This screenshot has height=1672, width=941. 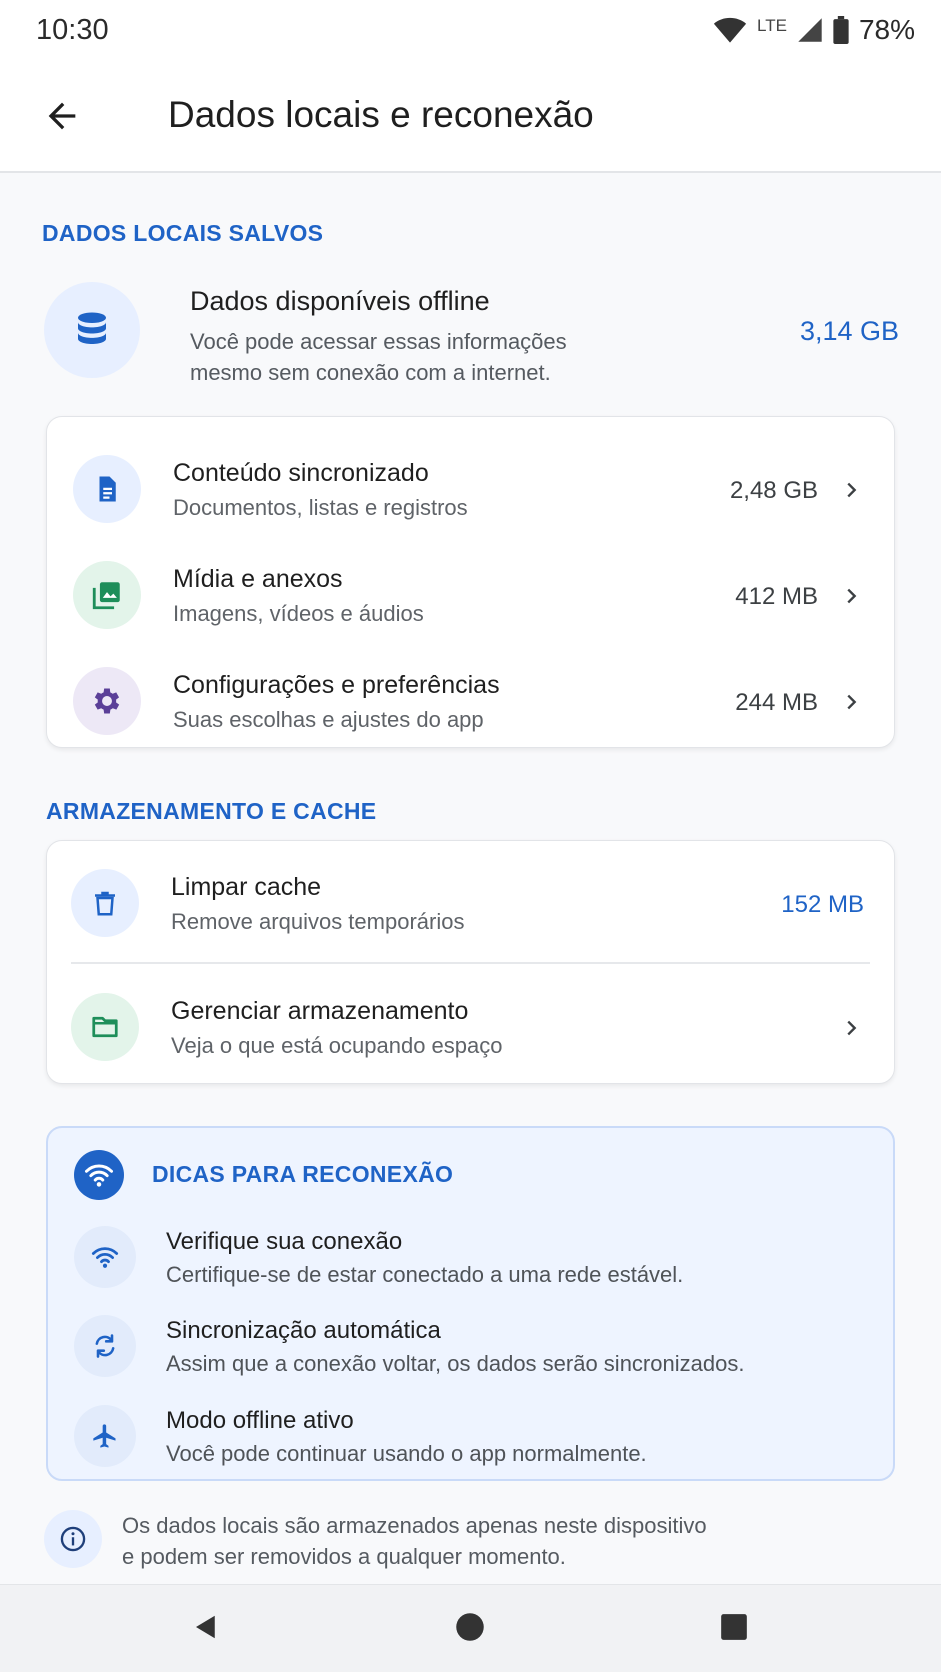 I want to click on page-title: Dados locais e reconexão, so click(x=381, y=114).